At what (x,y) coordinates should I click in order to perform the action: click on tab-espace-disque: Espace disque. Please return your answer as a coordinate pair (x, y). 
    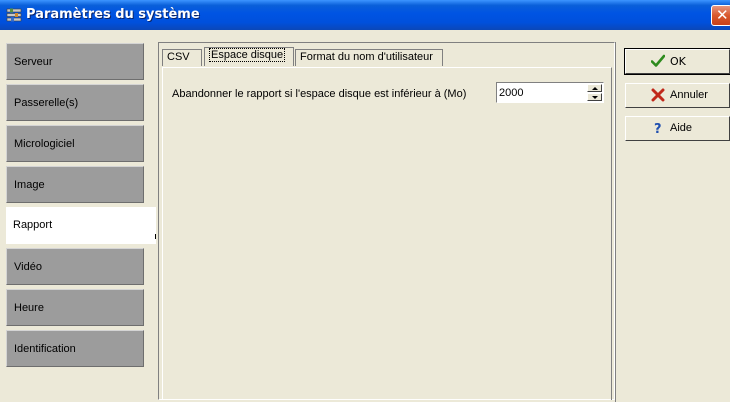
    Looking at the image, I should click on (249, 56).